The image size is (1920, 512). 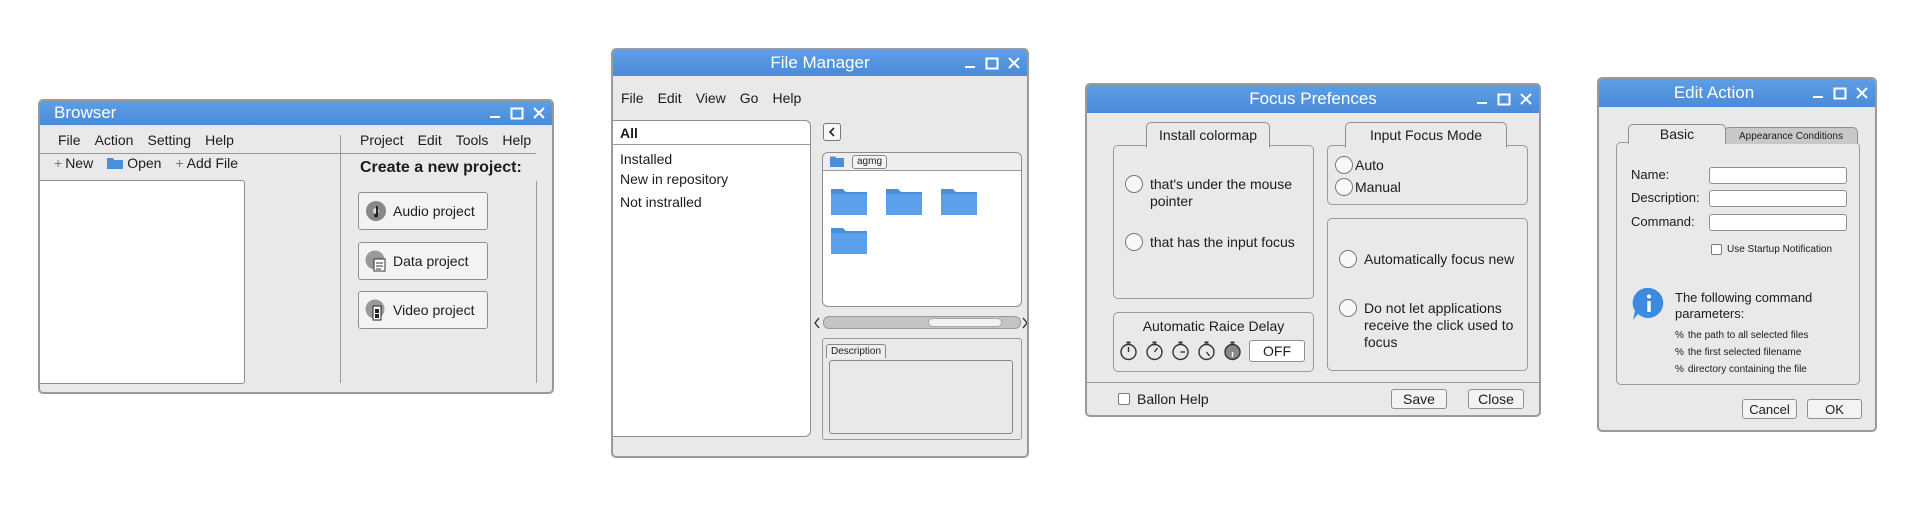 What do you see at coordinates (817, 323) in the screenshot?
I see `scroll-left-icon` at bounding box center [817, 323].